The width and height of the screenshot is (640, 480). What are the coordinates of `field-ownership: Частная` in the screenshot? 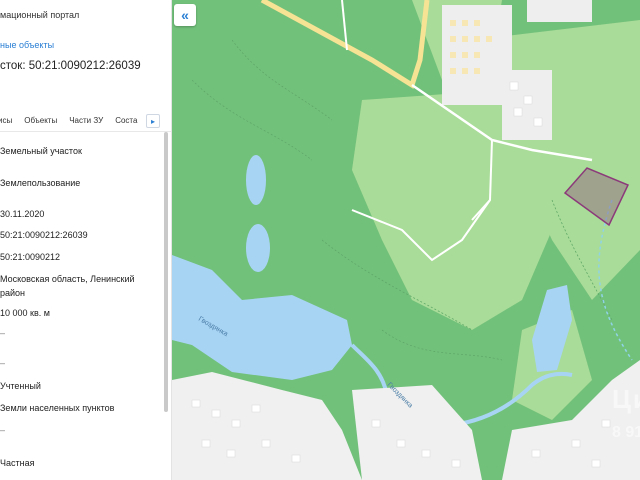 It's located at (17, 463).